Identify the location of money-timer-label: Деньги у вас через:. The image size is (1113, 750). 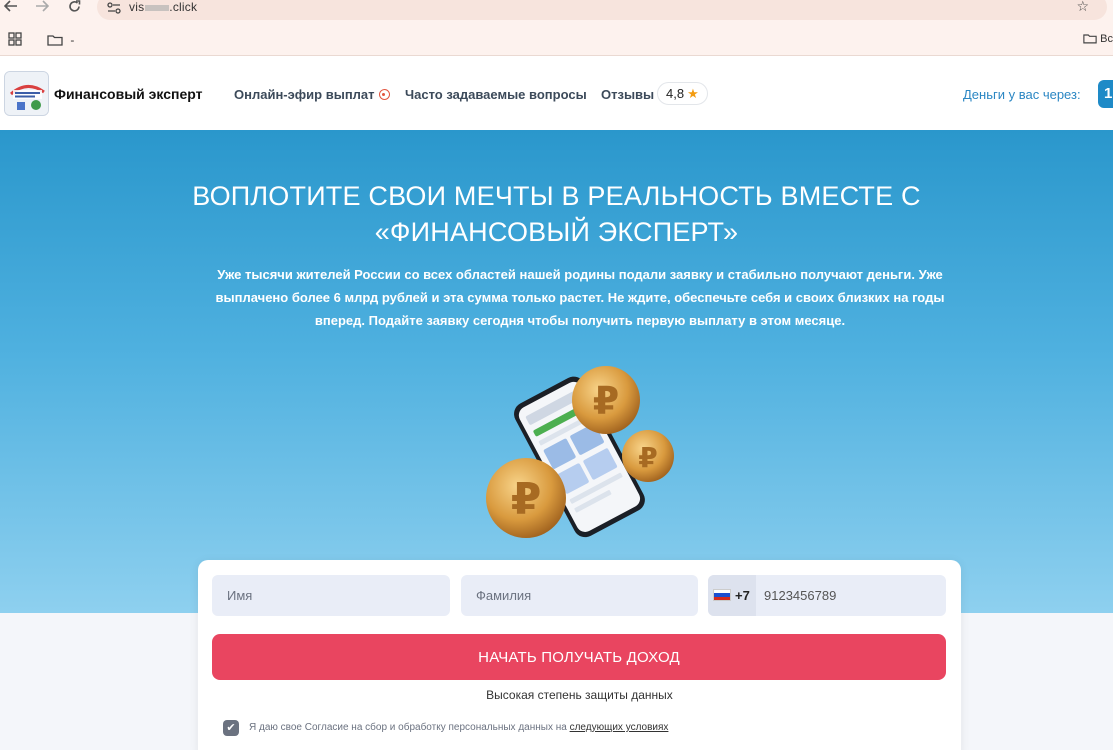
(1022, 94).